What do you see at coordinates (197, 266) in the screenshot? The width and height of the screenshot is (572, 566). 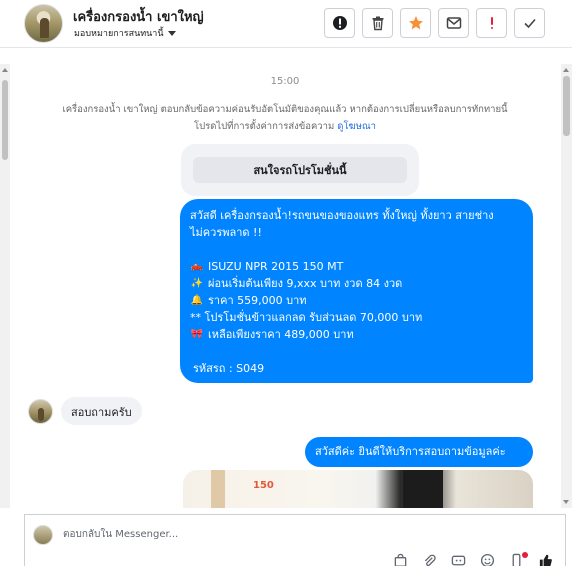 I see `truck-icon: 🛻` at bounding box center [197, 266].